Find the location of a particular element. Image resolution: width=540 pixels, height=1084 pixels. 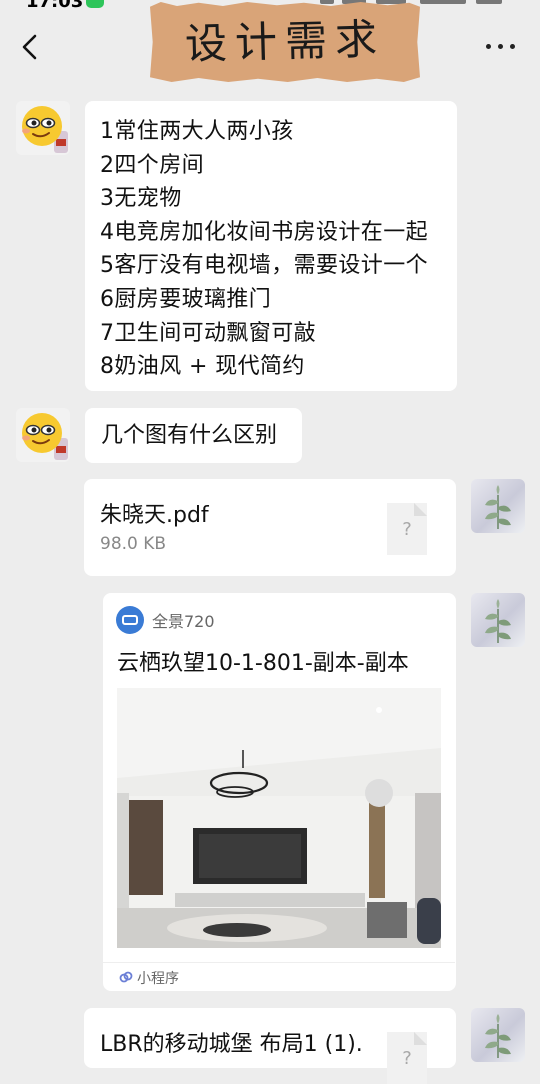

title-tape: 设计需求 is located at coordinates (285, 42).